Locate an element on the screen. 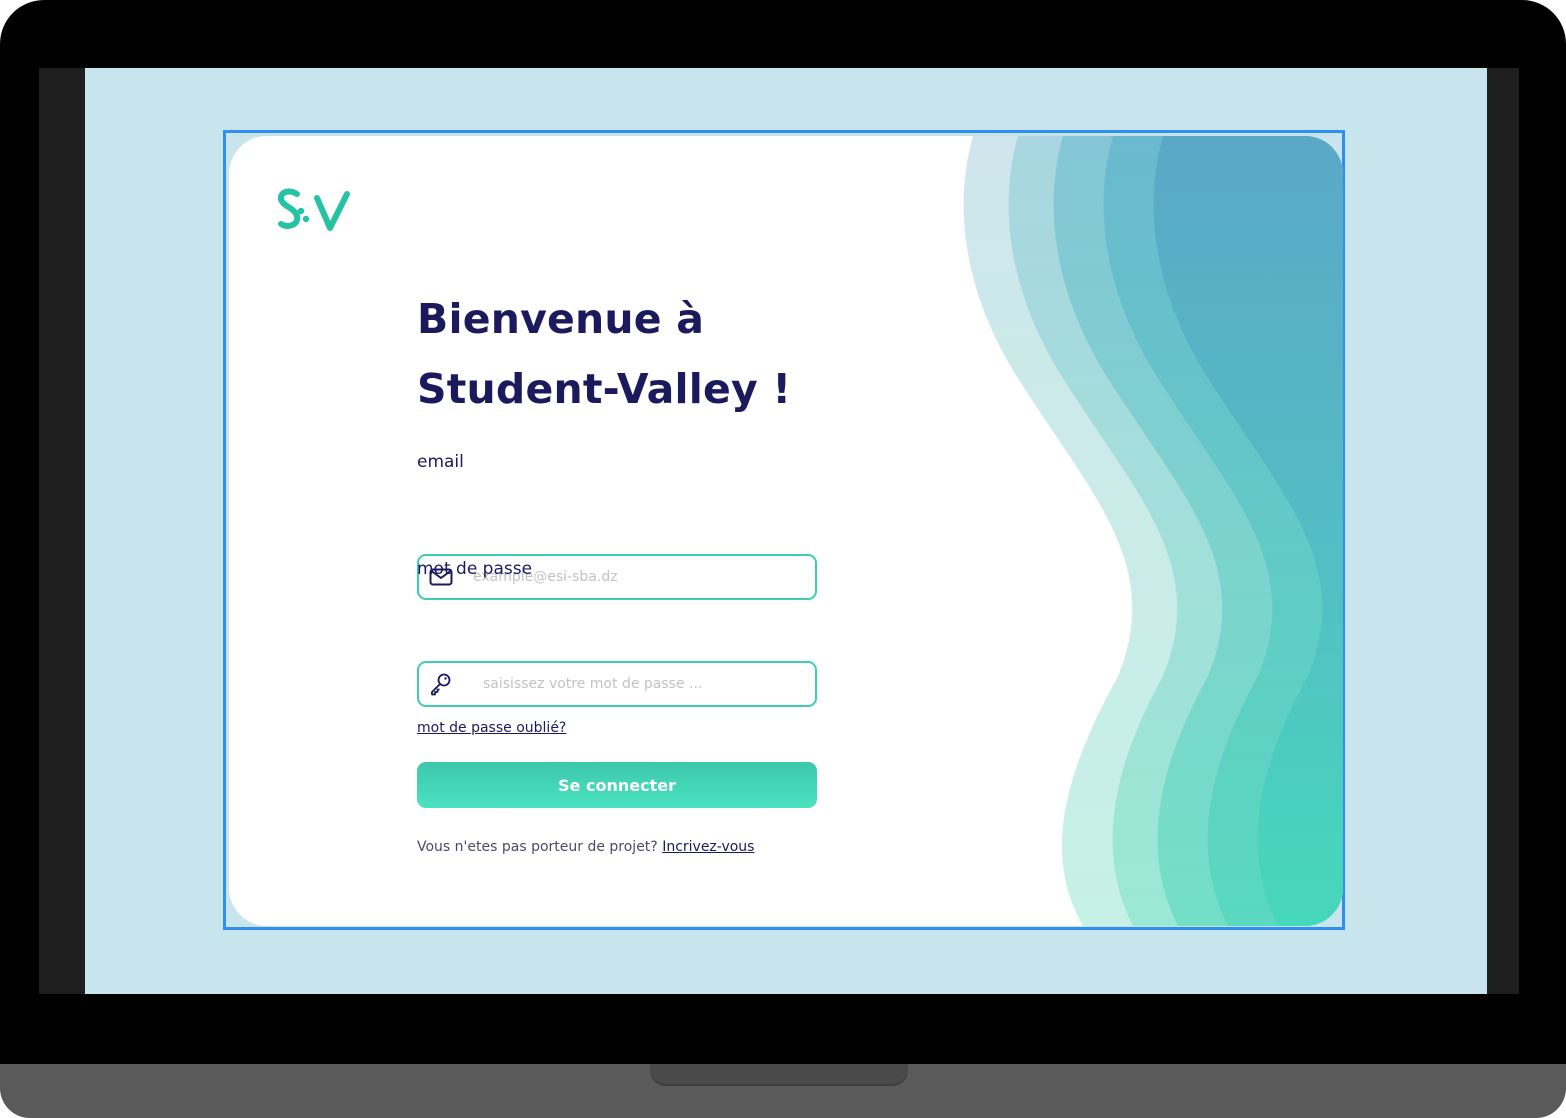 This screenshot has width=1566, height=1118. password-field is located at coordinates (617, 684).